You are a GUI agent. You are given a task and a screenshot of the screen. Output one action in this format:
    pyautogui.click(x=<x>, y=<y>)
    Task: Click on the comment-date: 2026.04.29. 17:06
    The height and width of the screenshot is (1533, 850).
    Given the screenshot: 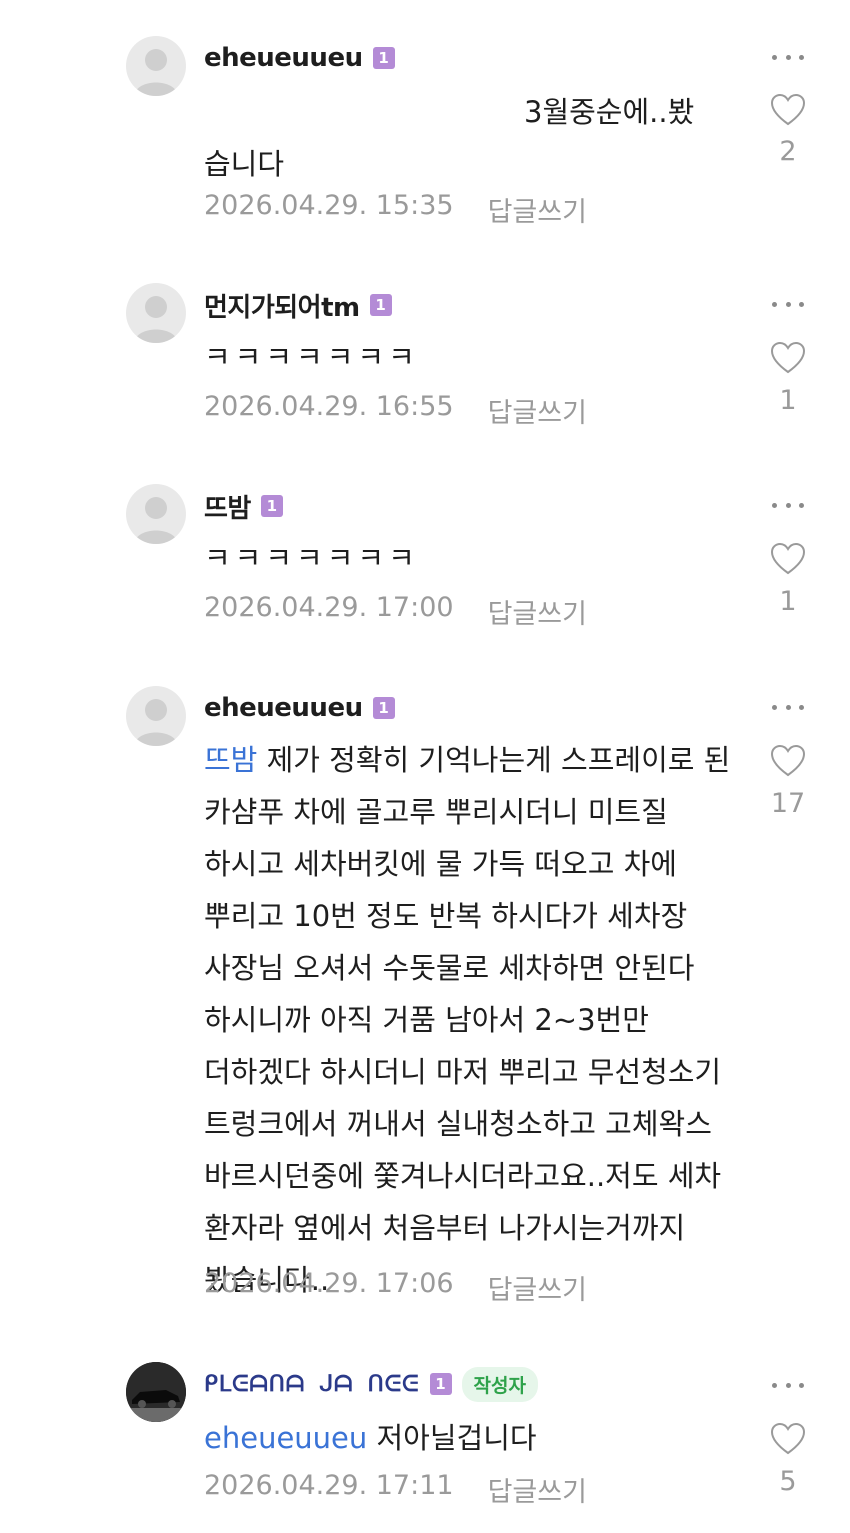 What is the action you would take?
    pyautogui.click(x=329, y=1283)
    